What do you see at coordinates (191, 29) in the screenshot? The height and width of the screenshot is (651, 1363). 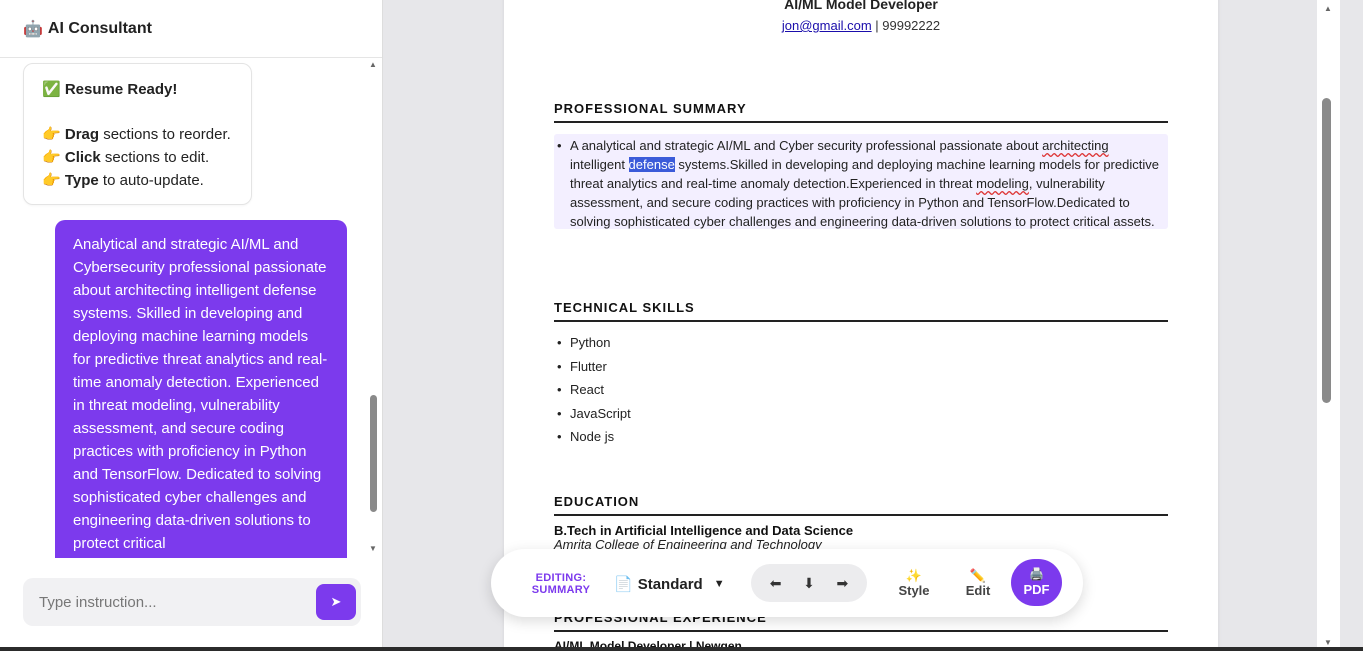 I see `sidebar-header: 🤖 AI Consultant` at bounding box center [191, 29].